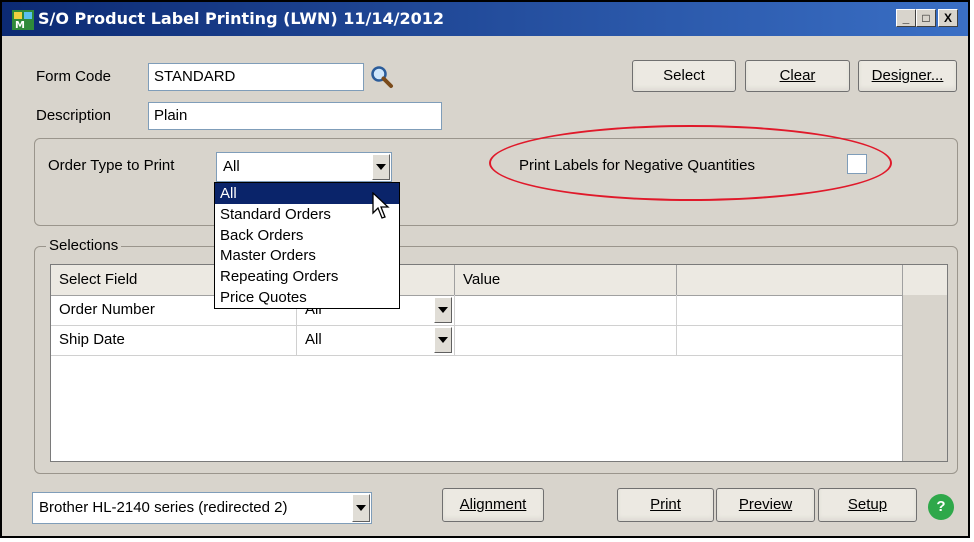 Image resolution: width=974 pixels, height=542 pixels. I want to click on close-button: X, so click(948, 18).